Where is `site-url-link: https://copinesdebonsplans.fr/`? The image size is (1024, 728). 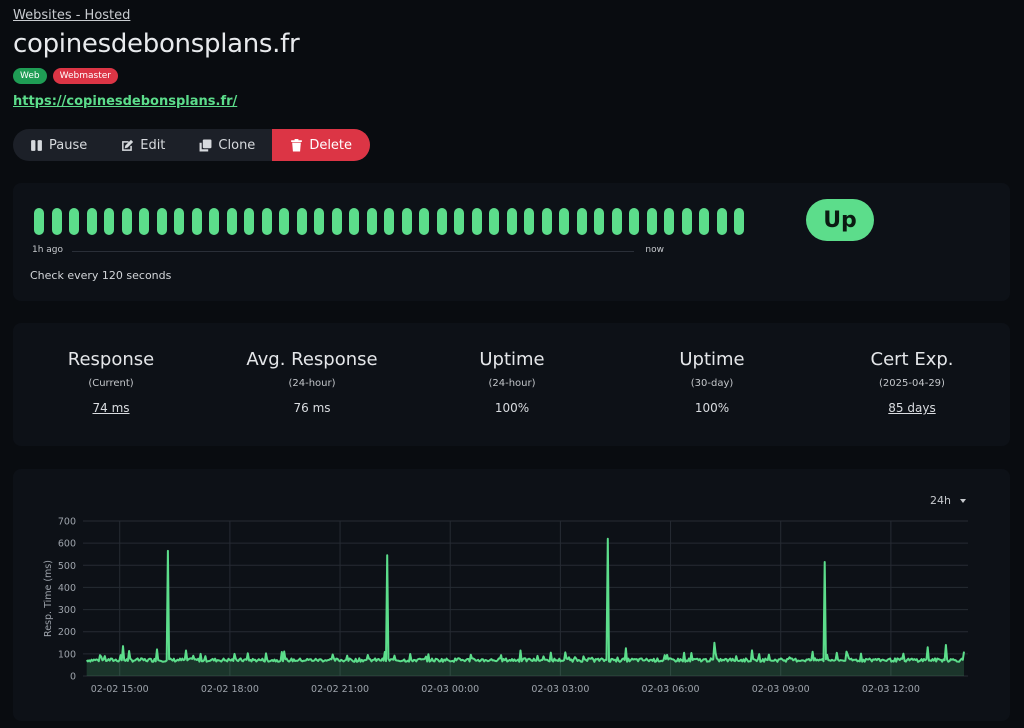
site-url-link: https://copinesdebonsplans.fr/ is located at coordinates (125, 101).